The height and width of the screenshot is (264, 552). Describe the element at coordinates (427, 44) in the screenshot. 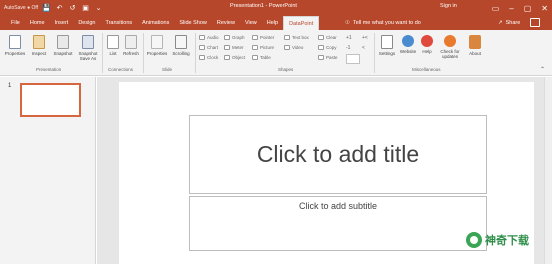

I see `help-button: Help` at that location.